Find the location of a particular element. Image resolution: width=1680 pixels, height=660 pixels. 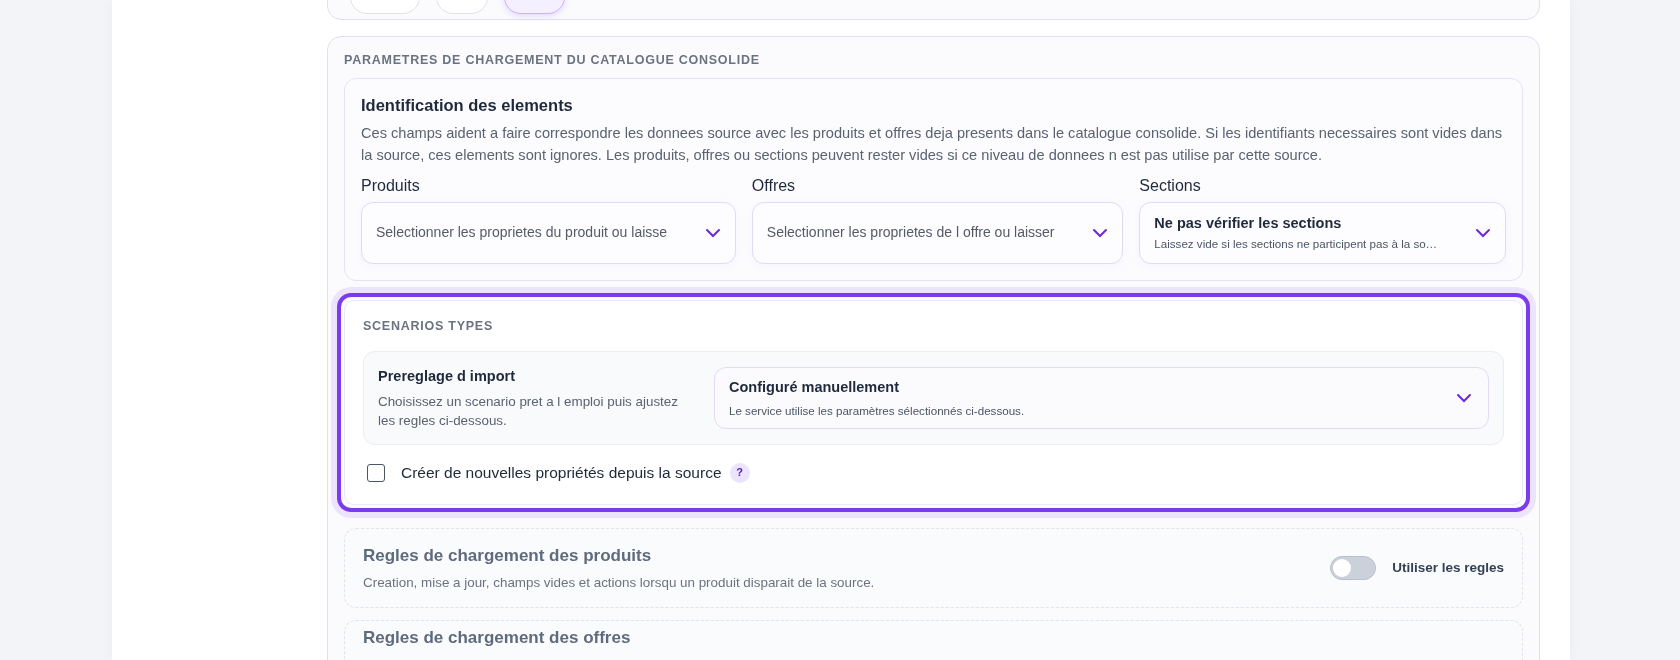

field-label: Sections is located at coordinates (1170, 185).